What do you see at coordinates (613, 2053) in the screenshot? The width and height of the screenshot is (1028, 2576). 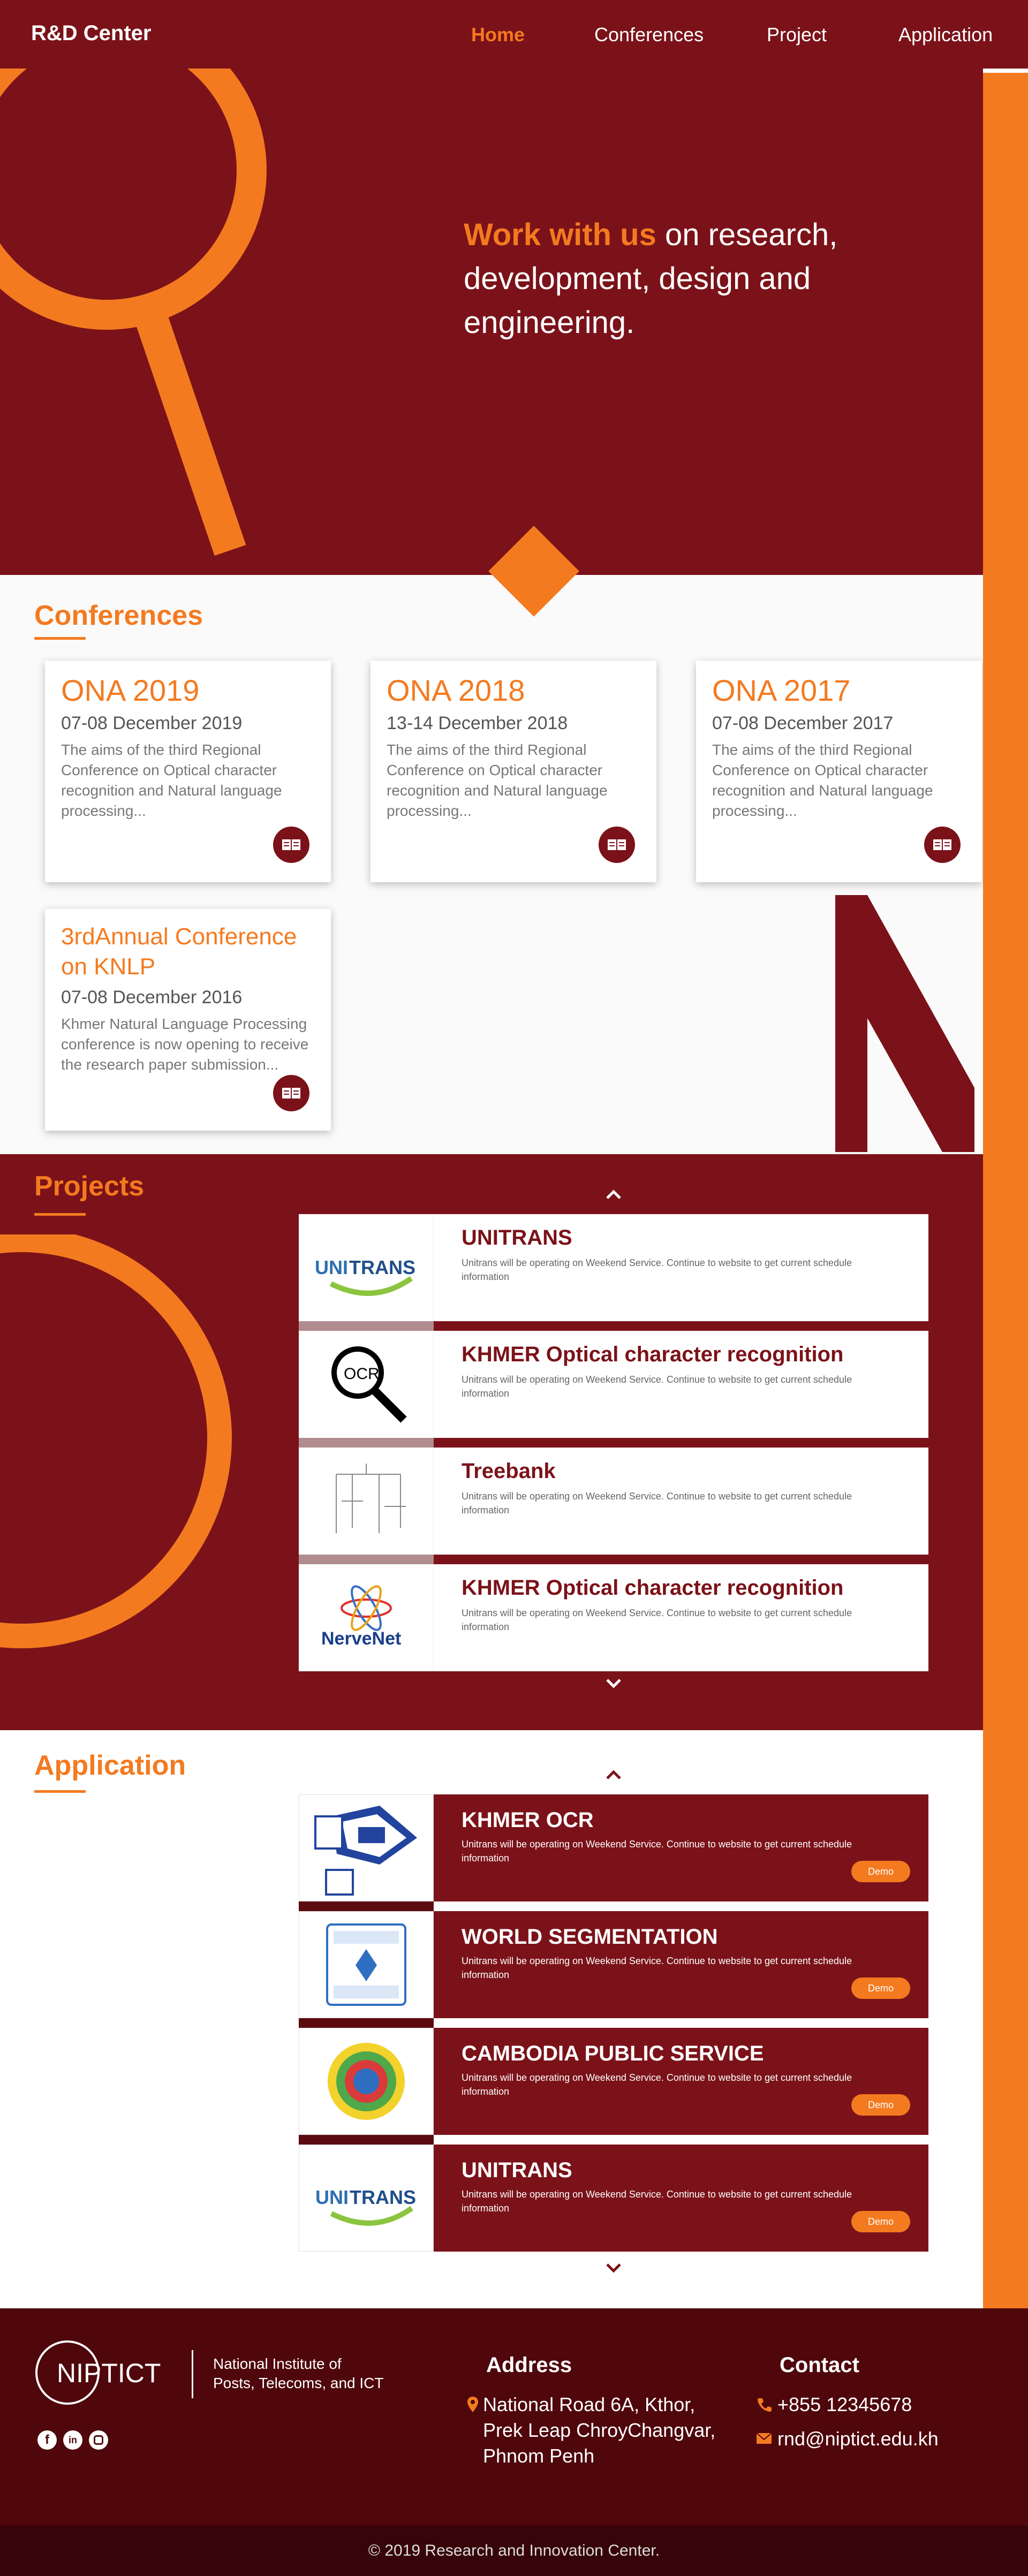 I see `application-name: CAMBODIA PUBLIC SERVICE` at bounding box center [613, 2053].